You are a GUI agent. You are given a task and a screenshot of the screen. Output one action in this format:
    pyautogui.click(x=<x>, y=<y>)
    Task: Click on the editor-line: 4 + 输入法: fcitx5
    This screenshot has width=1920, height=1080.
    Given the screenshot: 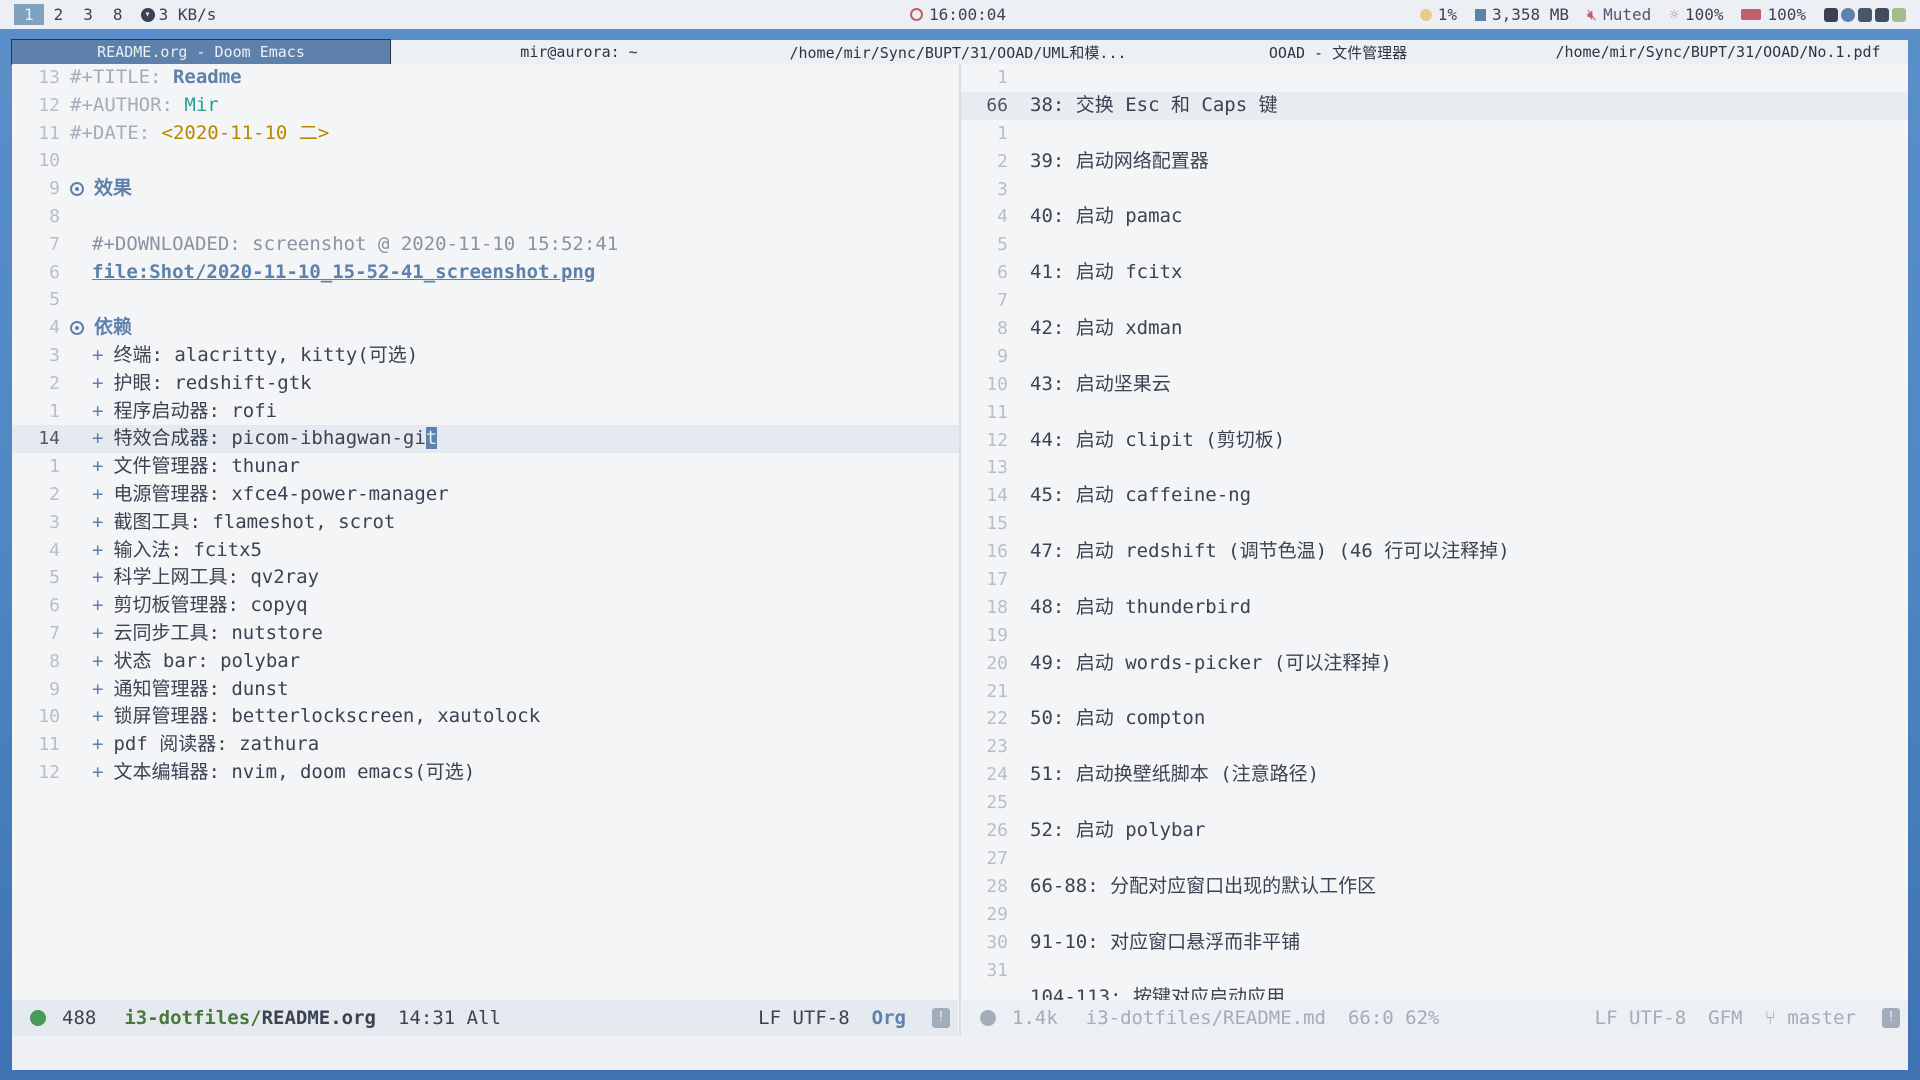 What is the action you would take?
    pyautogui.click(x=486, y=551)
    